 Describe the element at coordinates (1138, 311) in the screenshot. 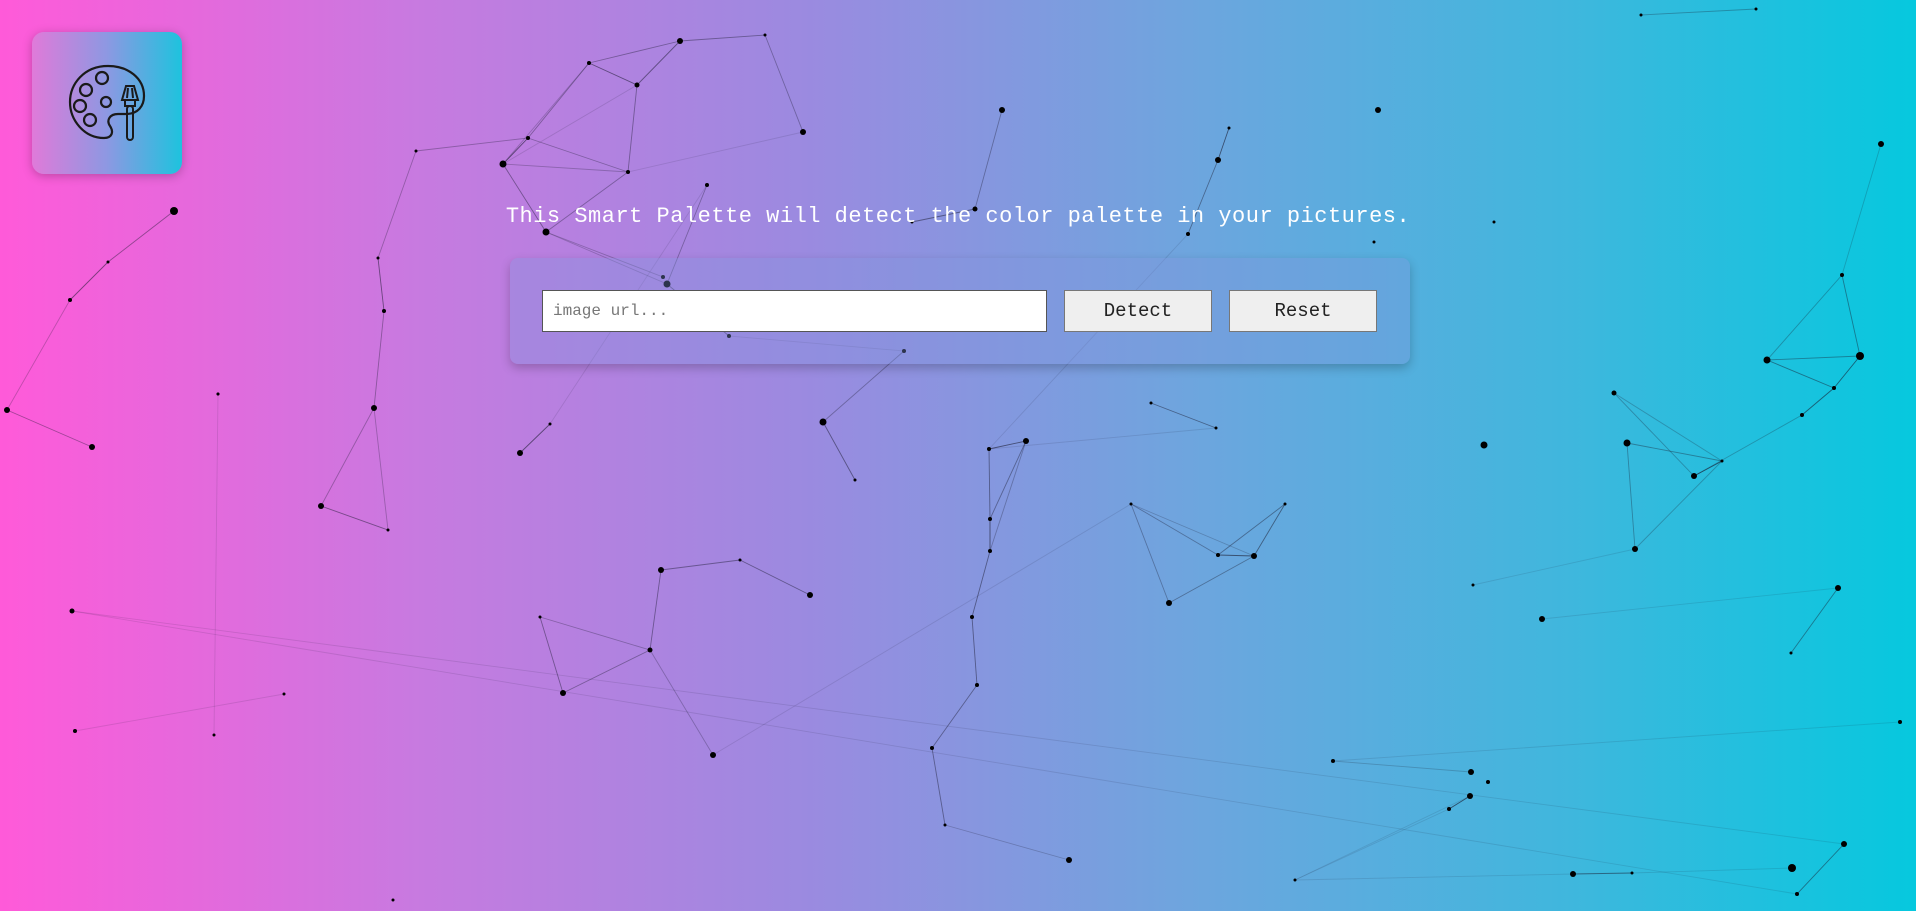

I see `detect-button: Detect` at that location.